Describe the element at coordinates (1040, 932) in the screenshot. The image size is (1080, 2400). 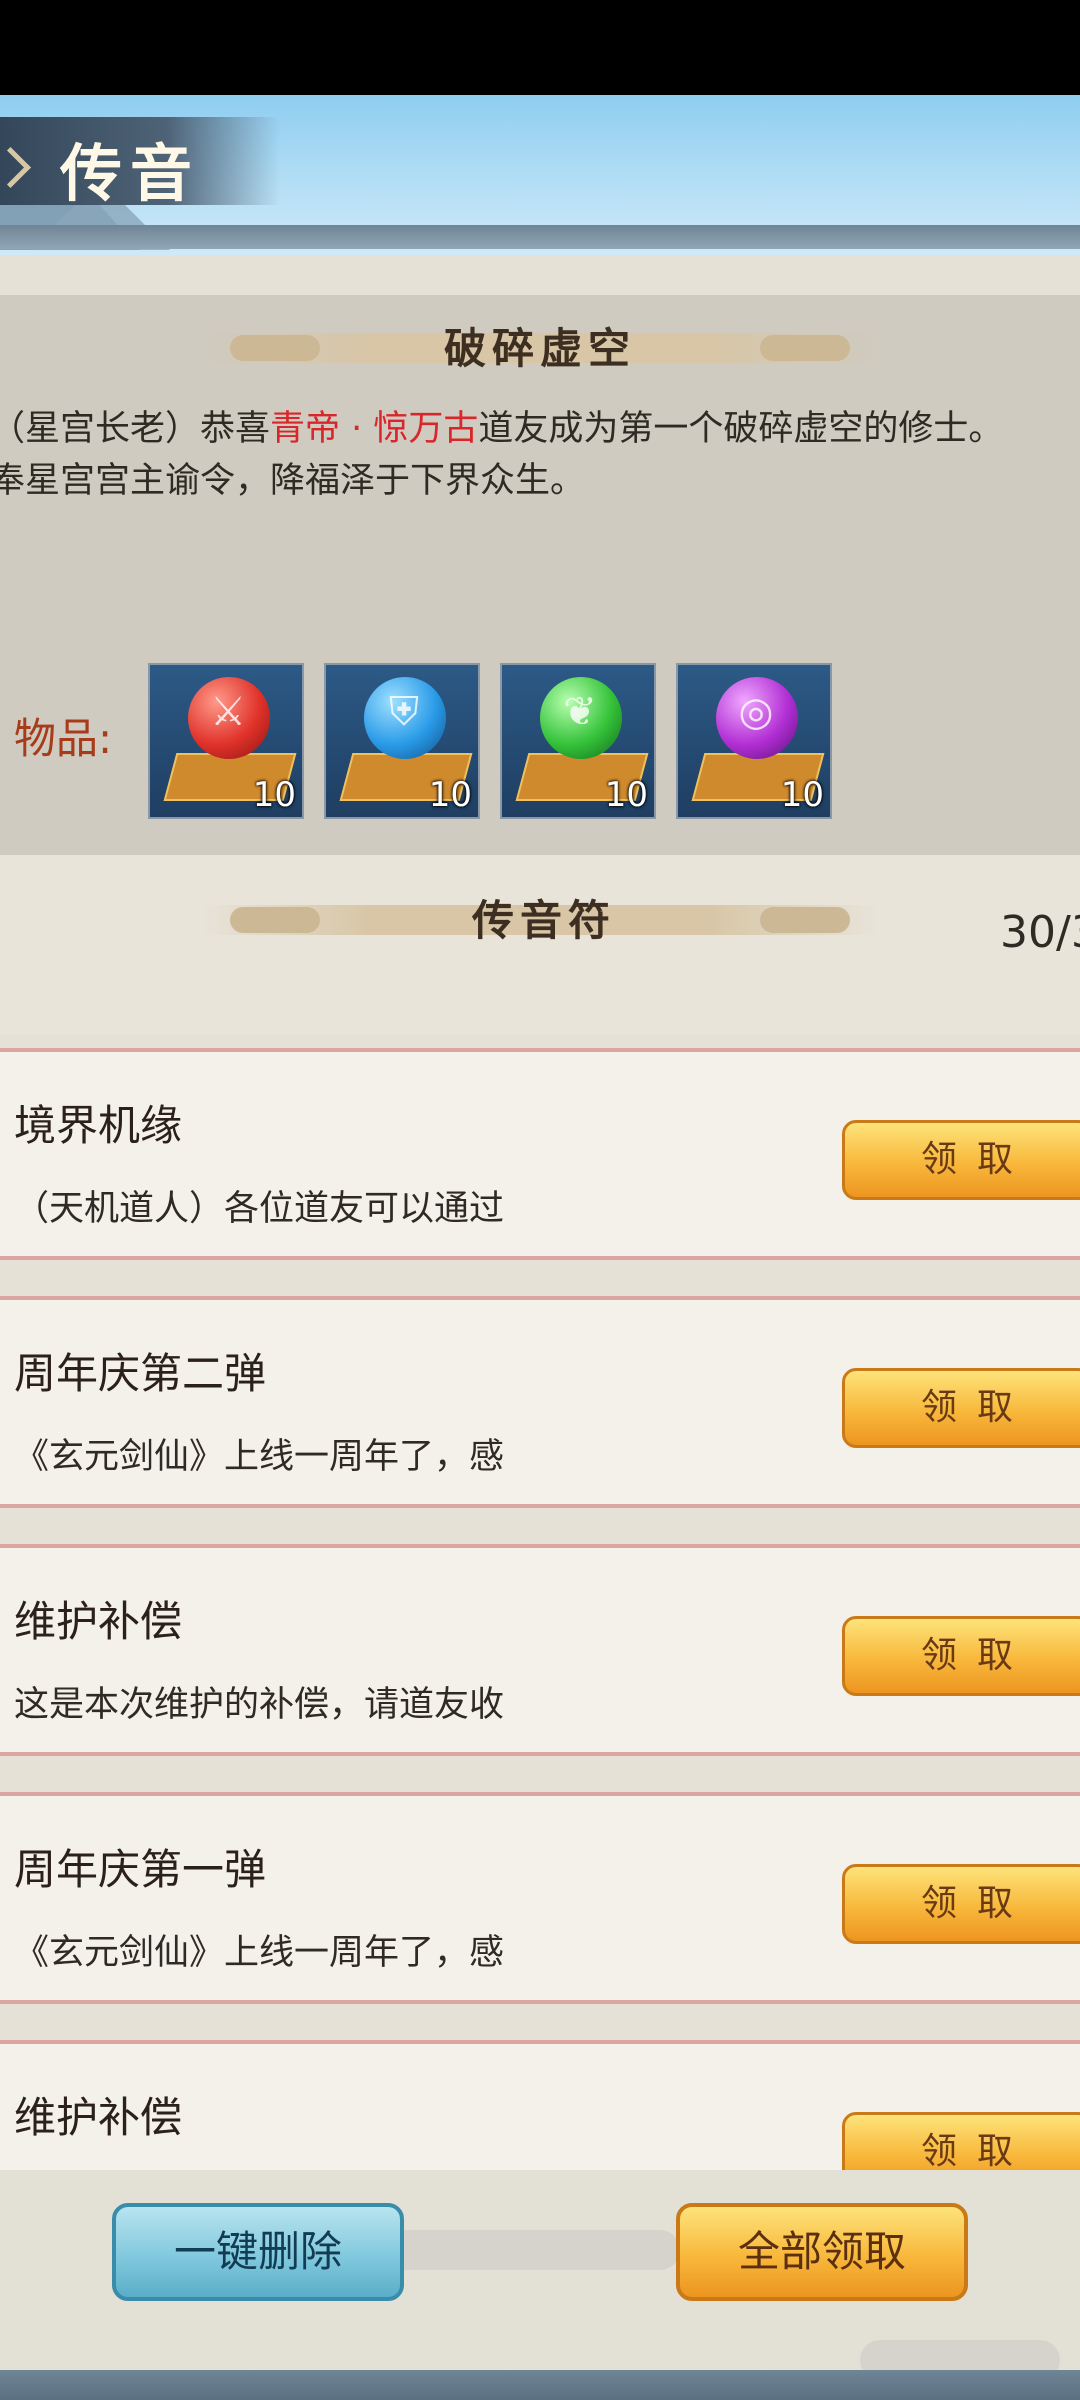
I see `mail-count: 30/3` at that location.